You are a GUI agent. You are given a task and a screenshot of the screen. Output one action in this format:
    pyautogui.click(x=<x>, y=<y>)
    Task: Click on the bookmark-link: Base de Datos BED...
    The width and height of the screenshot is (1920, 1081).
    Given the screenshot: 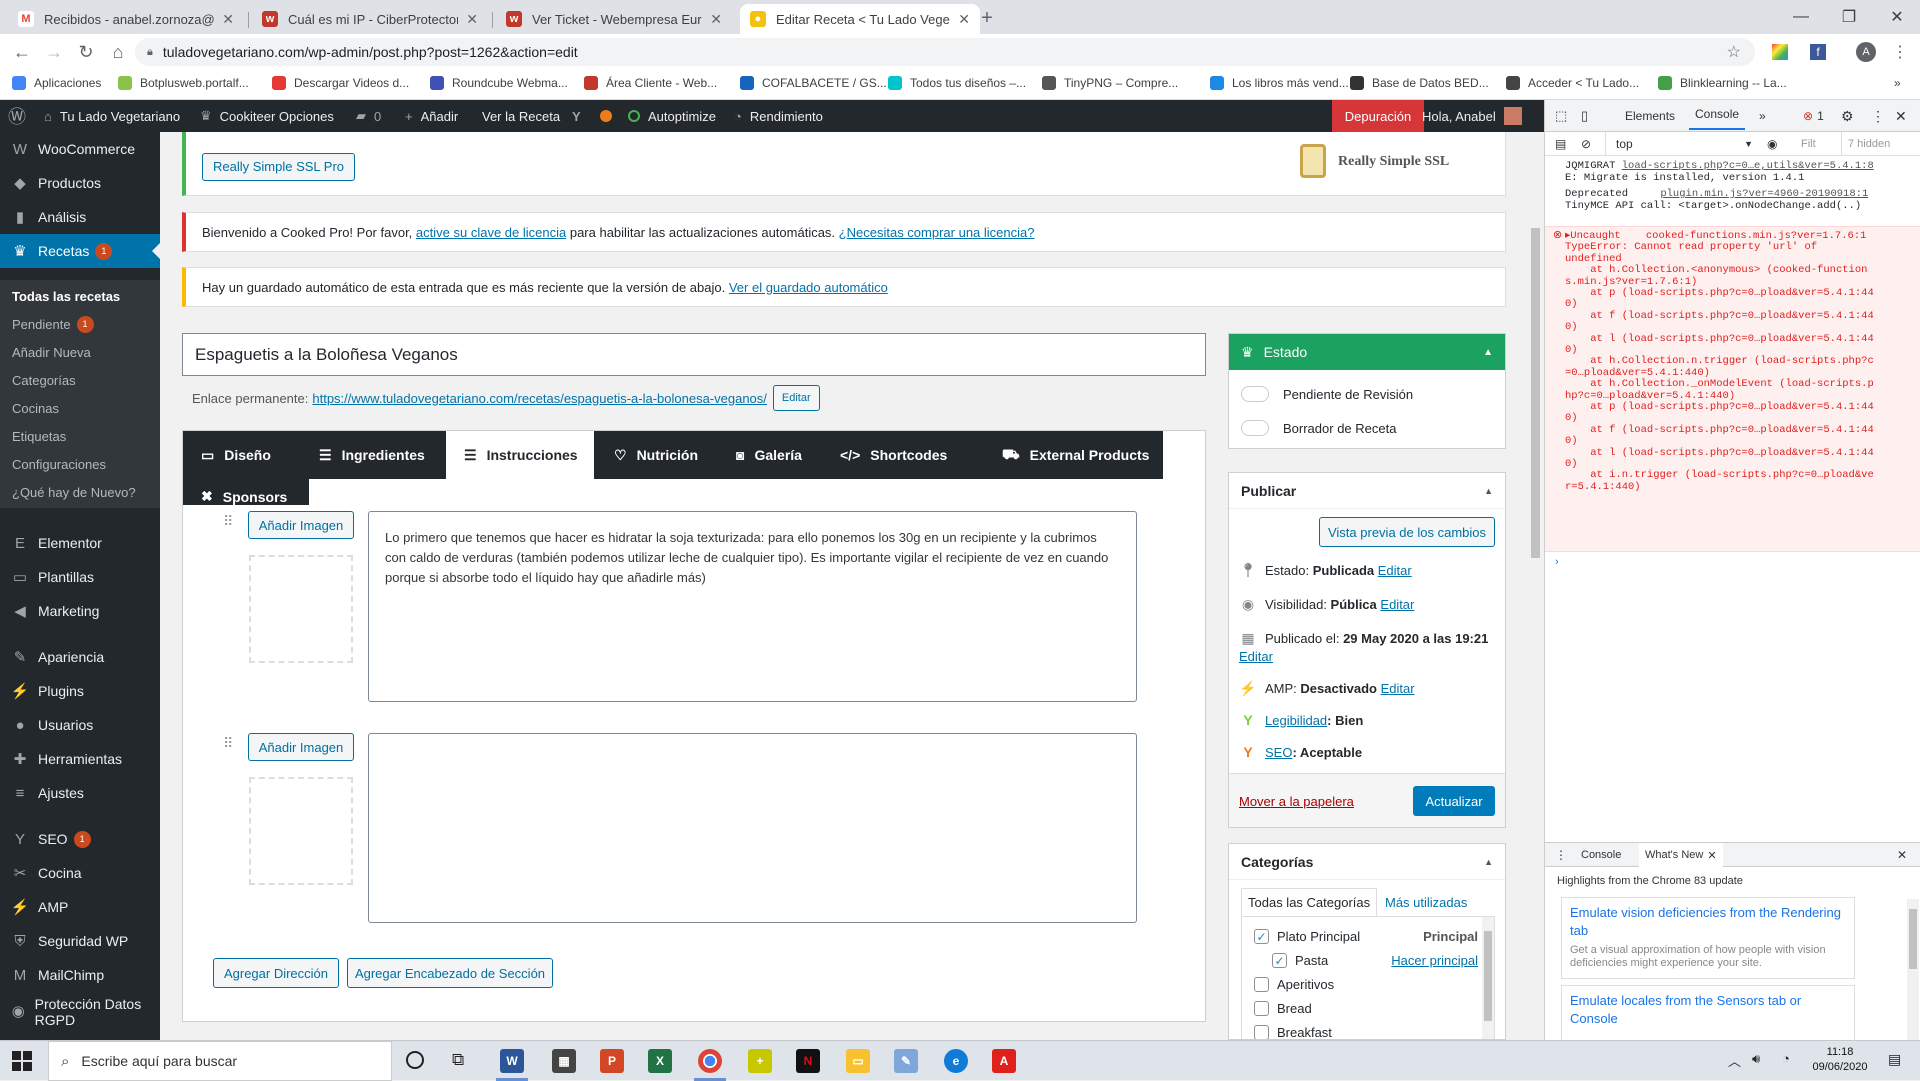 What is the action you would take?
    pyautogui.click(x=1419, y=83)
    